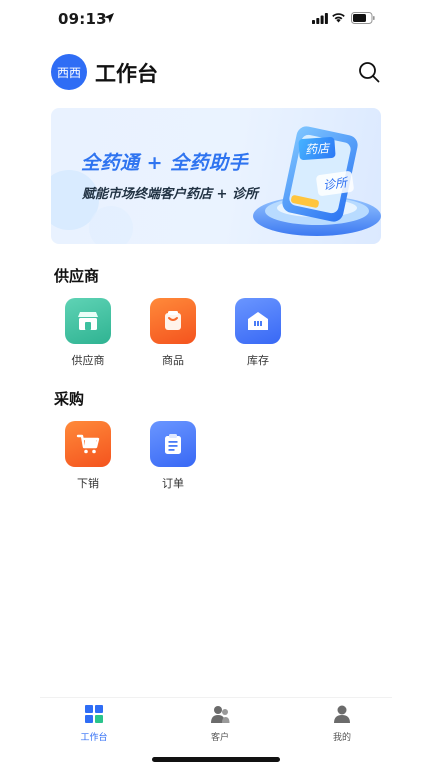 This screenshot has height=768, width=432. Describe the element at coordinates (258, 360) in the screenshot. I see `grid-label: 库存` at that location.